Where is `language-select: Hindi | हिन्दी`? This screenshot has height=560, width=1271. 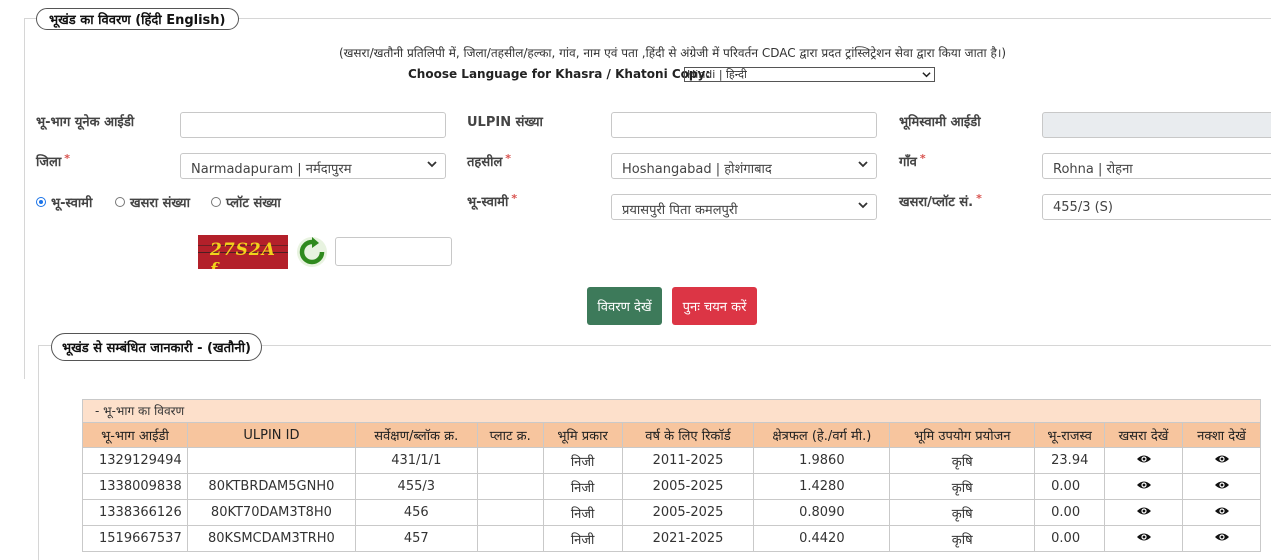 language-select: Hindi | हिन्दी is located at coordinates (809, 74).